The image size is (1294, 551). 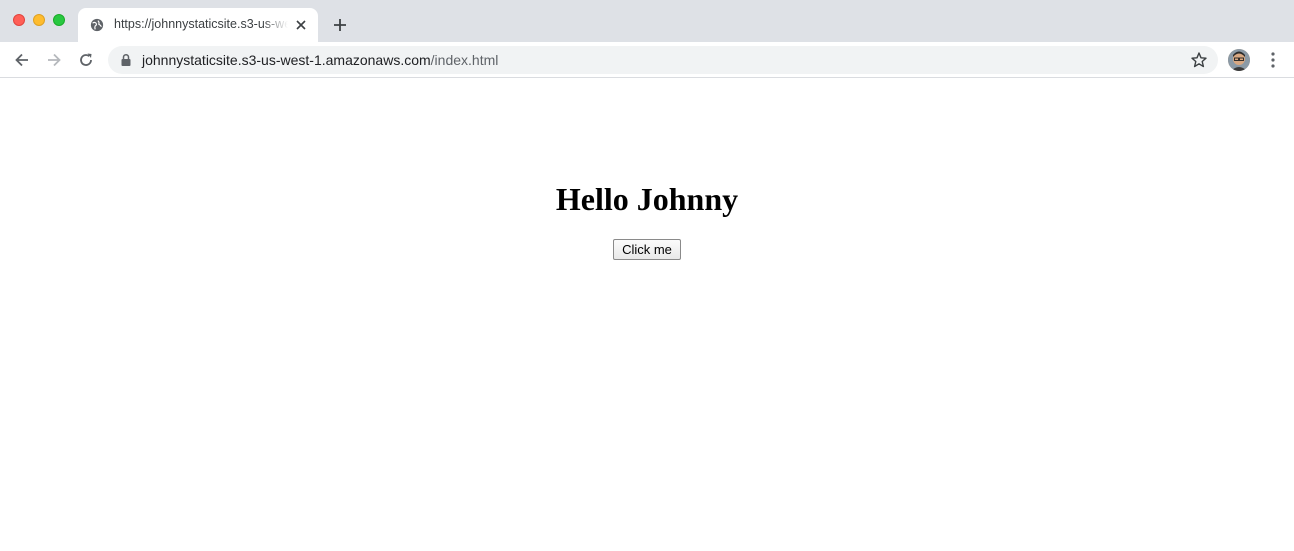 I want to click on back-arrow-icon, so click(x=22, y=60).